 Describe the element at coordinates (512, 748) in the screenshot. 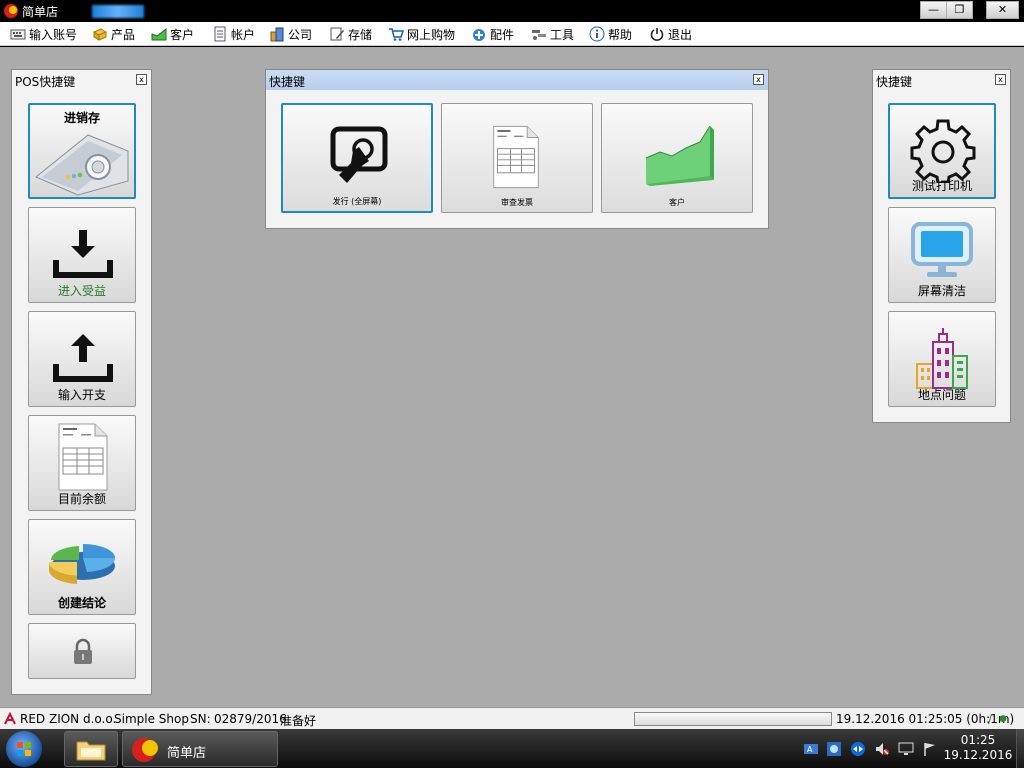

I see `taskbar: 简单店 A 01:25 19.12.2016` at that location.